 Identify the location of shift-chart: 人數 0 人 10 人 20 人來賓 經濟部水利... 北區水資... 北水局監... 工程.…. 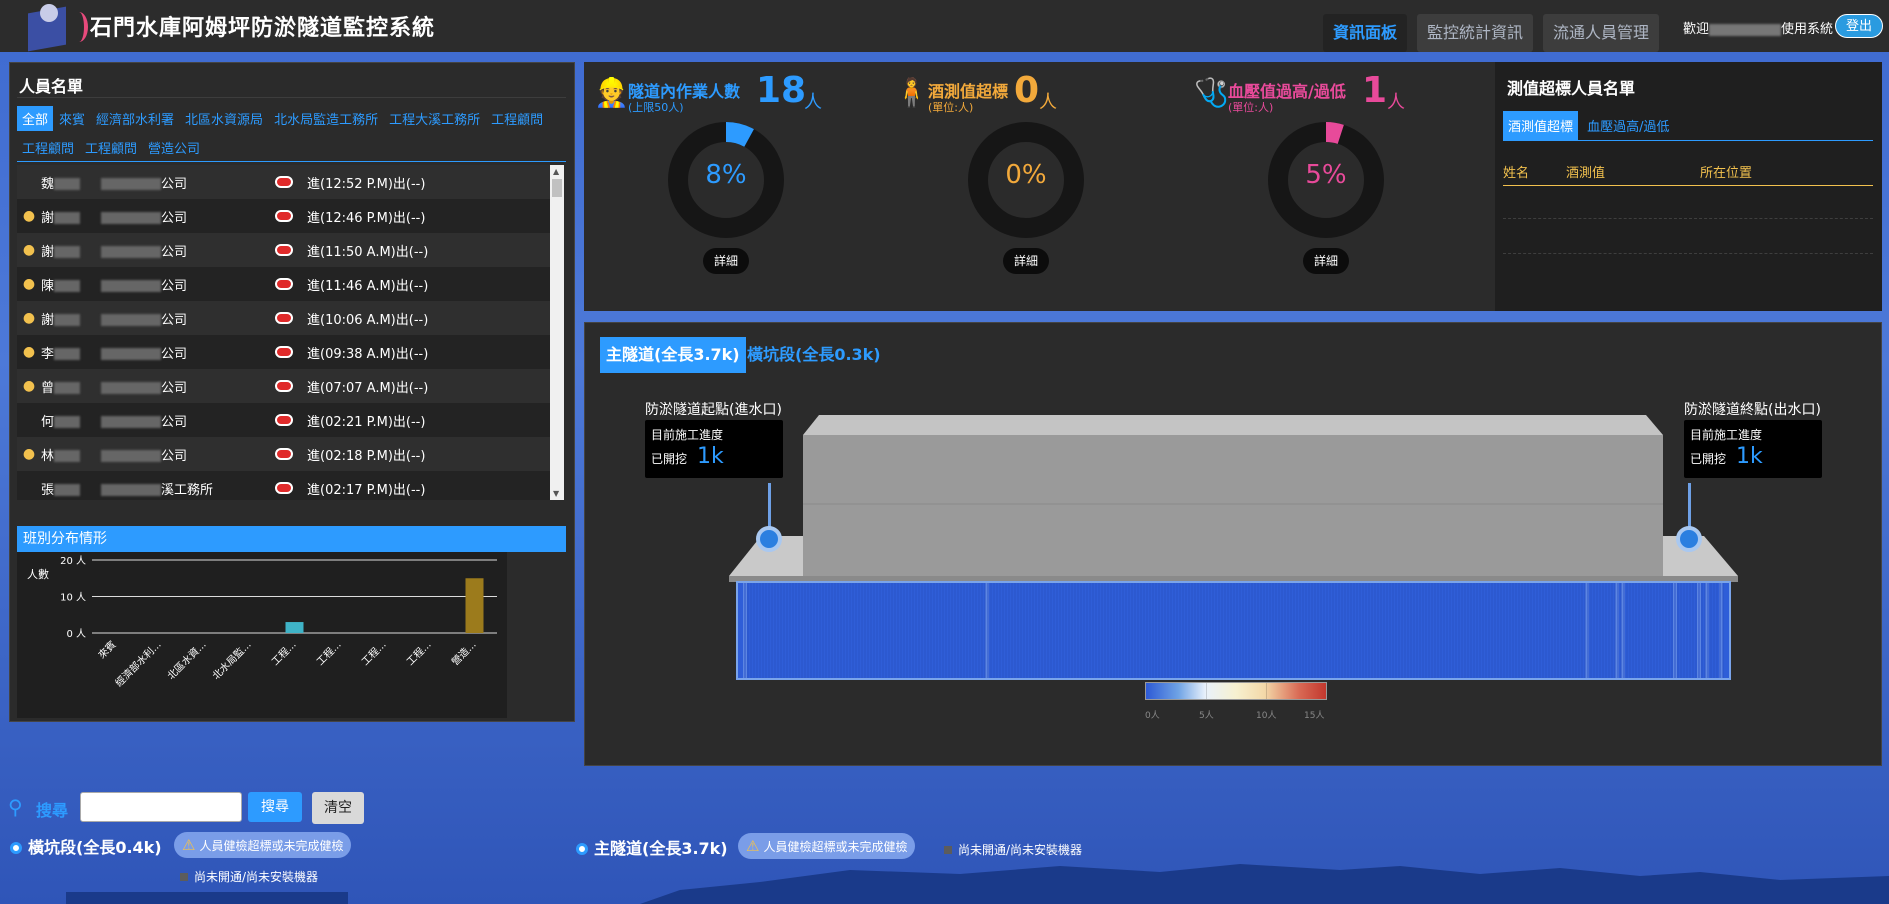
(262, 635).